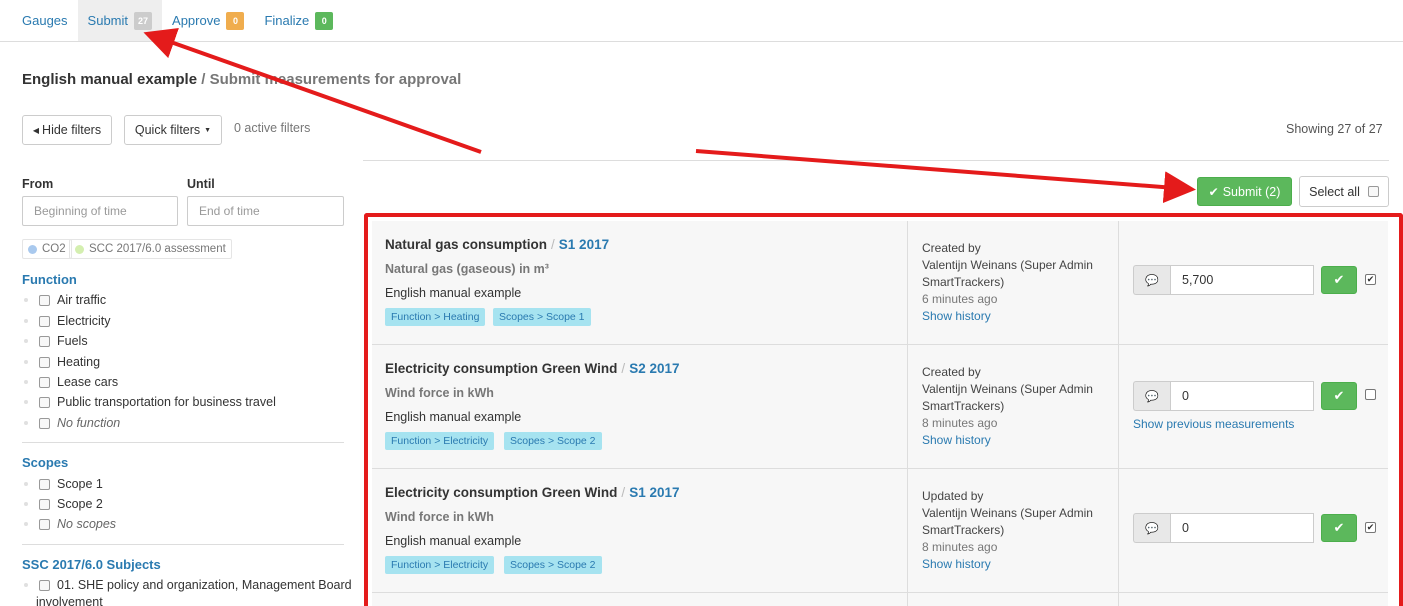  I want to click on filter-function-electricity: Electricity, so click(66, 321).